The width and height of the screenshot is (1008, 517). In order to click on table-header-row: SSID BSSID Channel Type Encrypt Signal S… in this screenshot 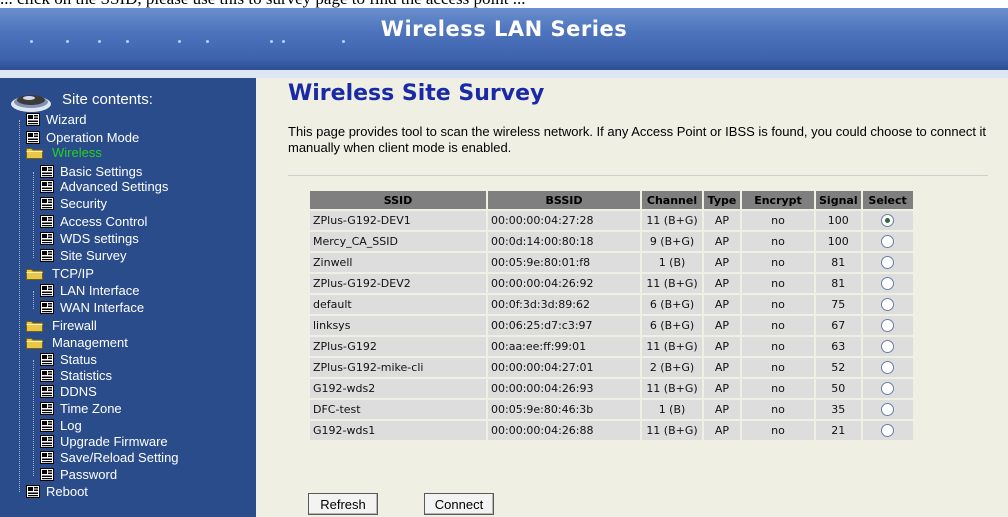, I will do `click(611, 200)`.